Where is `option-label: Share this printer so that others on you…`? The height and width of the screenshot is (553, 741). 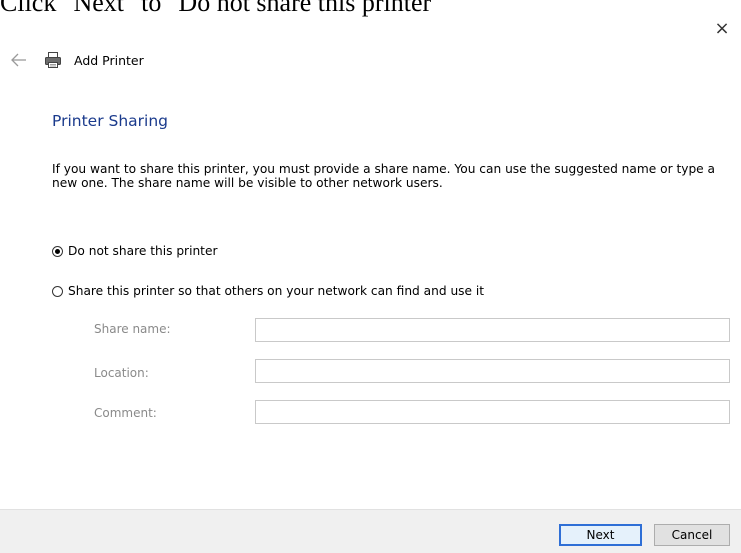
option-label: Share this printer so that others on you… is located at coordinates (276, 291).